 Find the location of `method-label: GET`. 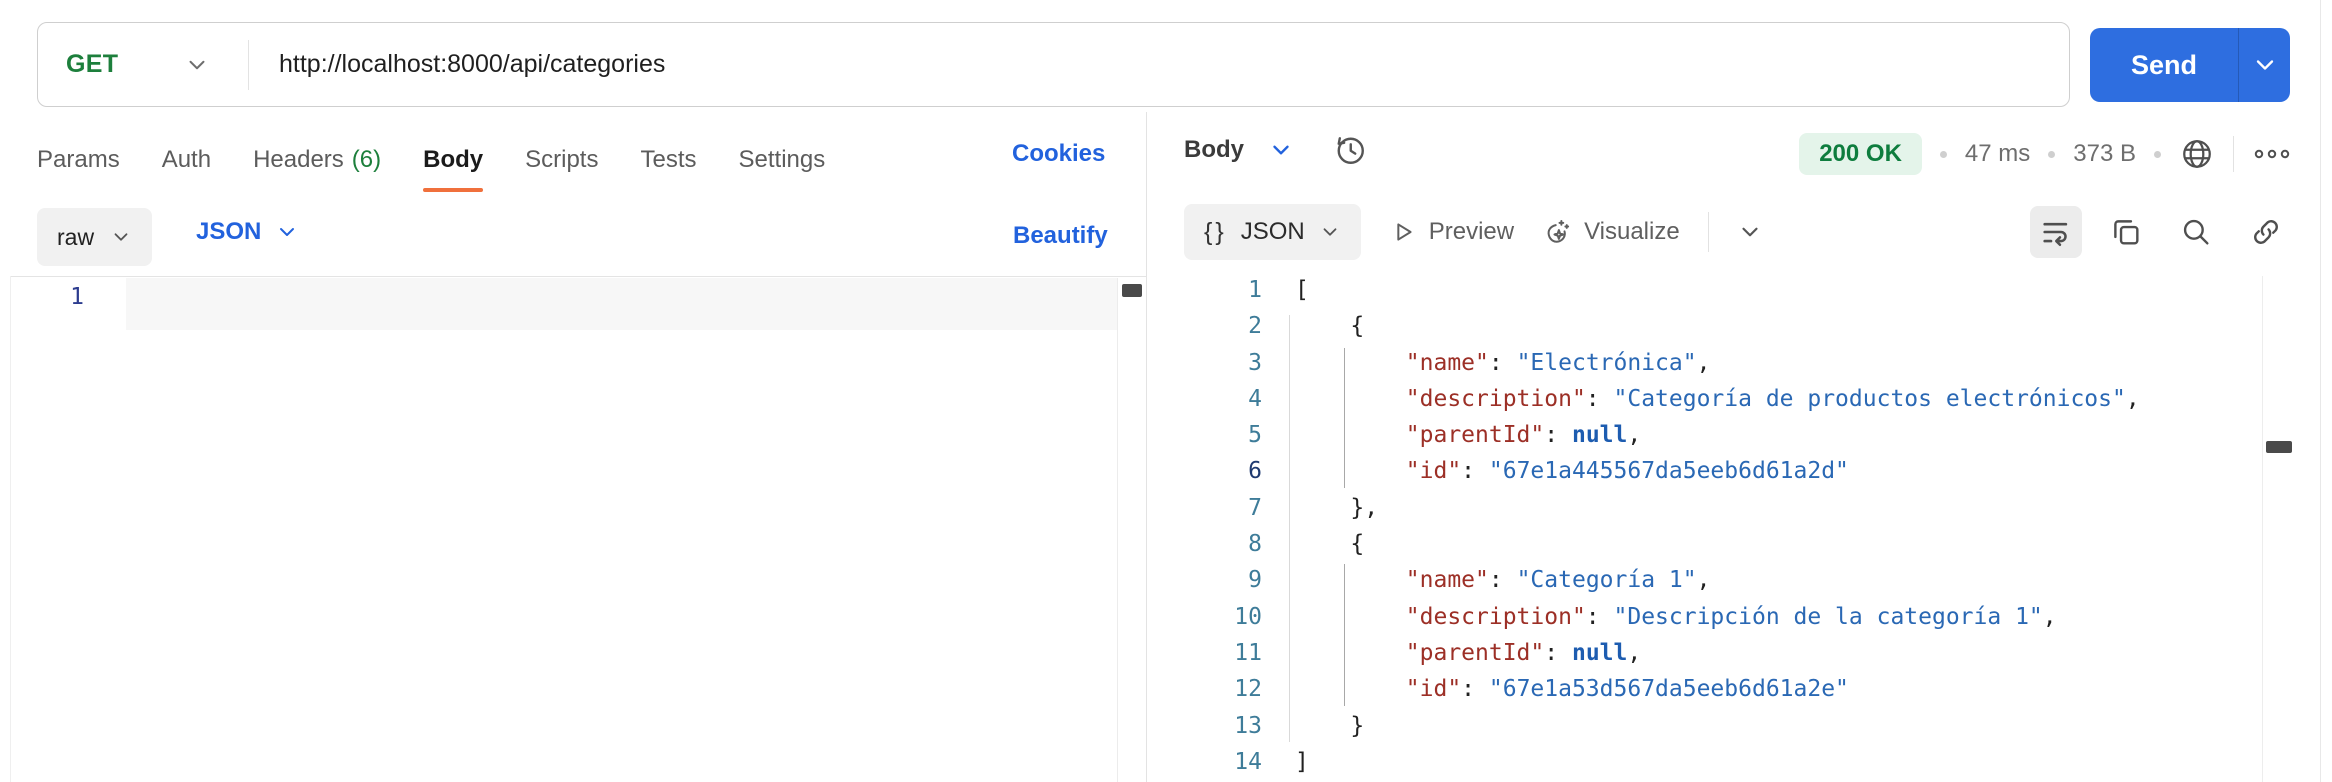

method-label: GET is located at coordinates (92, 64).